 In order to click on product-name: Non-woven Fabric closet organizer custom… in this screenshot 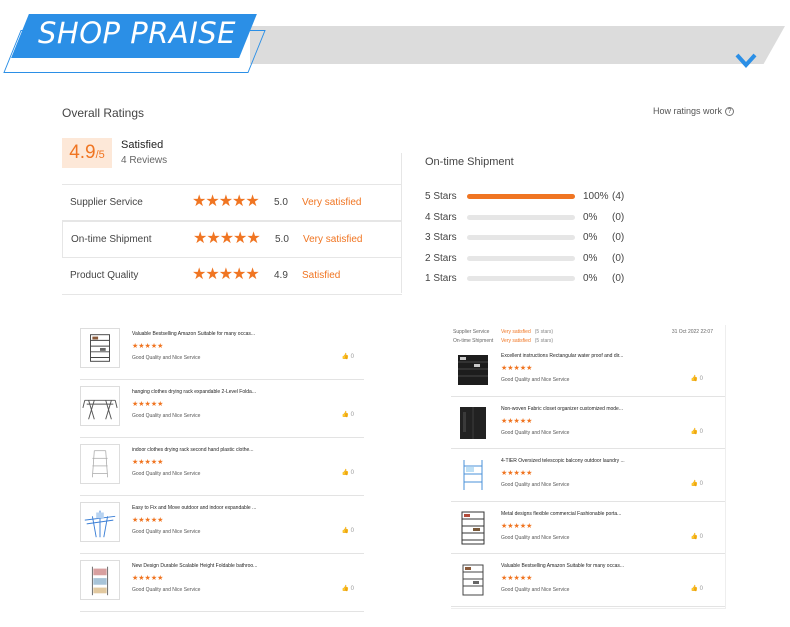, I will do `click(562, 409)`.